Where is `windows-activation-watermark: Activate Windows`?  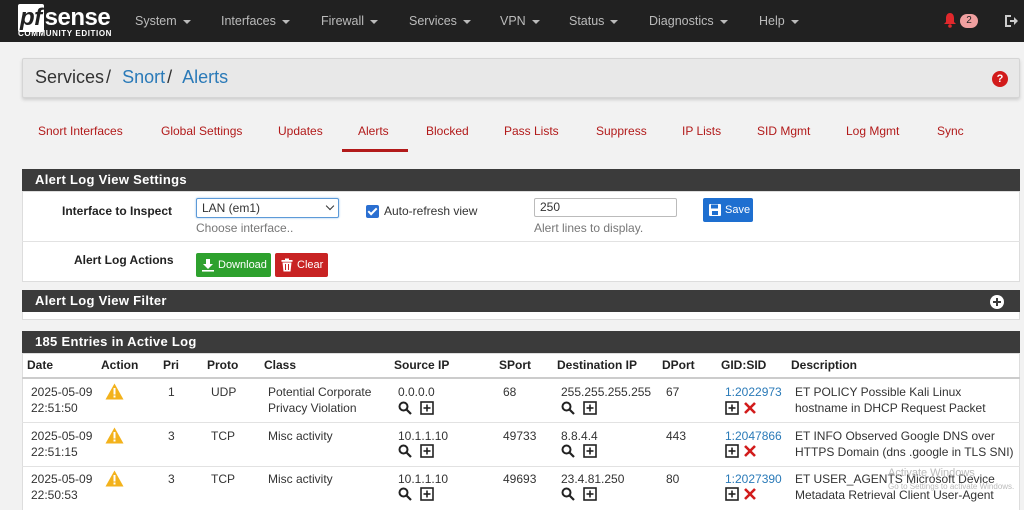 windows-activation-watermark: Activate Windows is located at coordinates (931, 473).